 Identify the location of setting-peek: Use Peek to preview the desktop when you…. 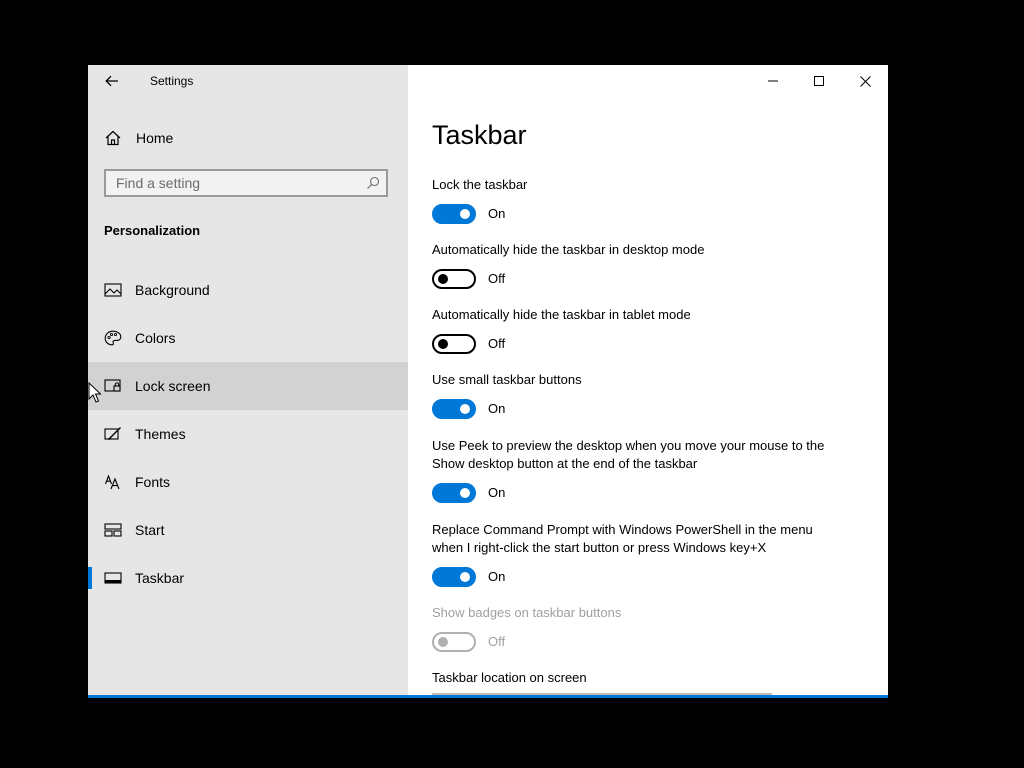
(652, 471).